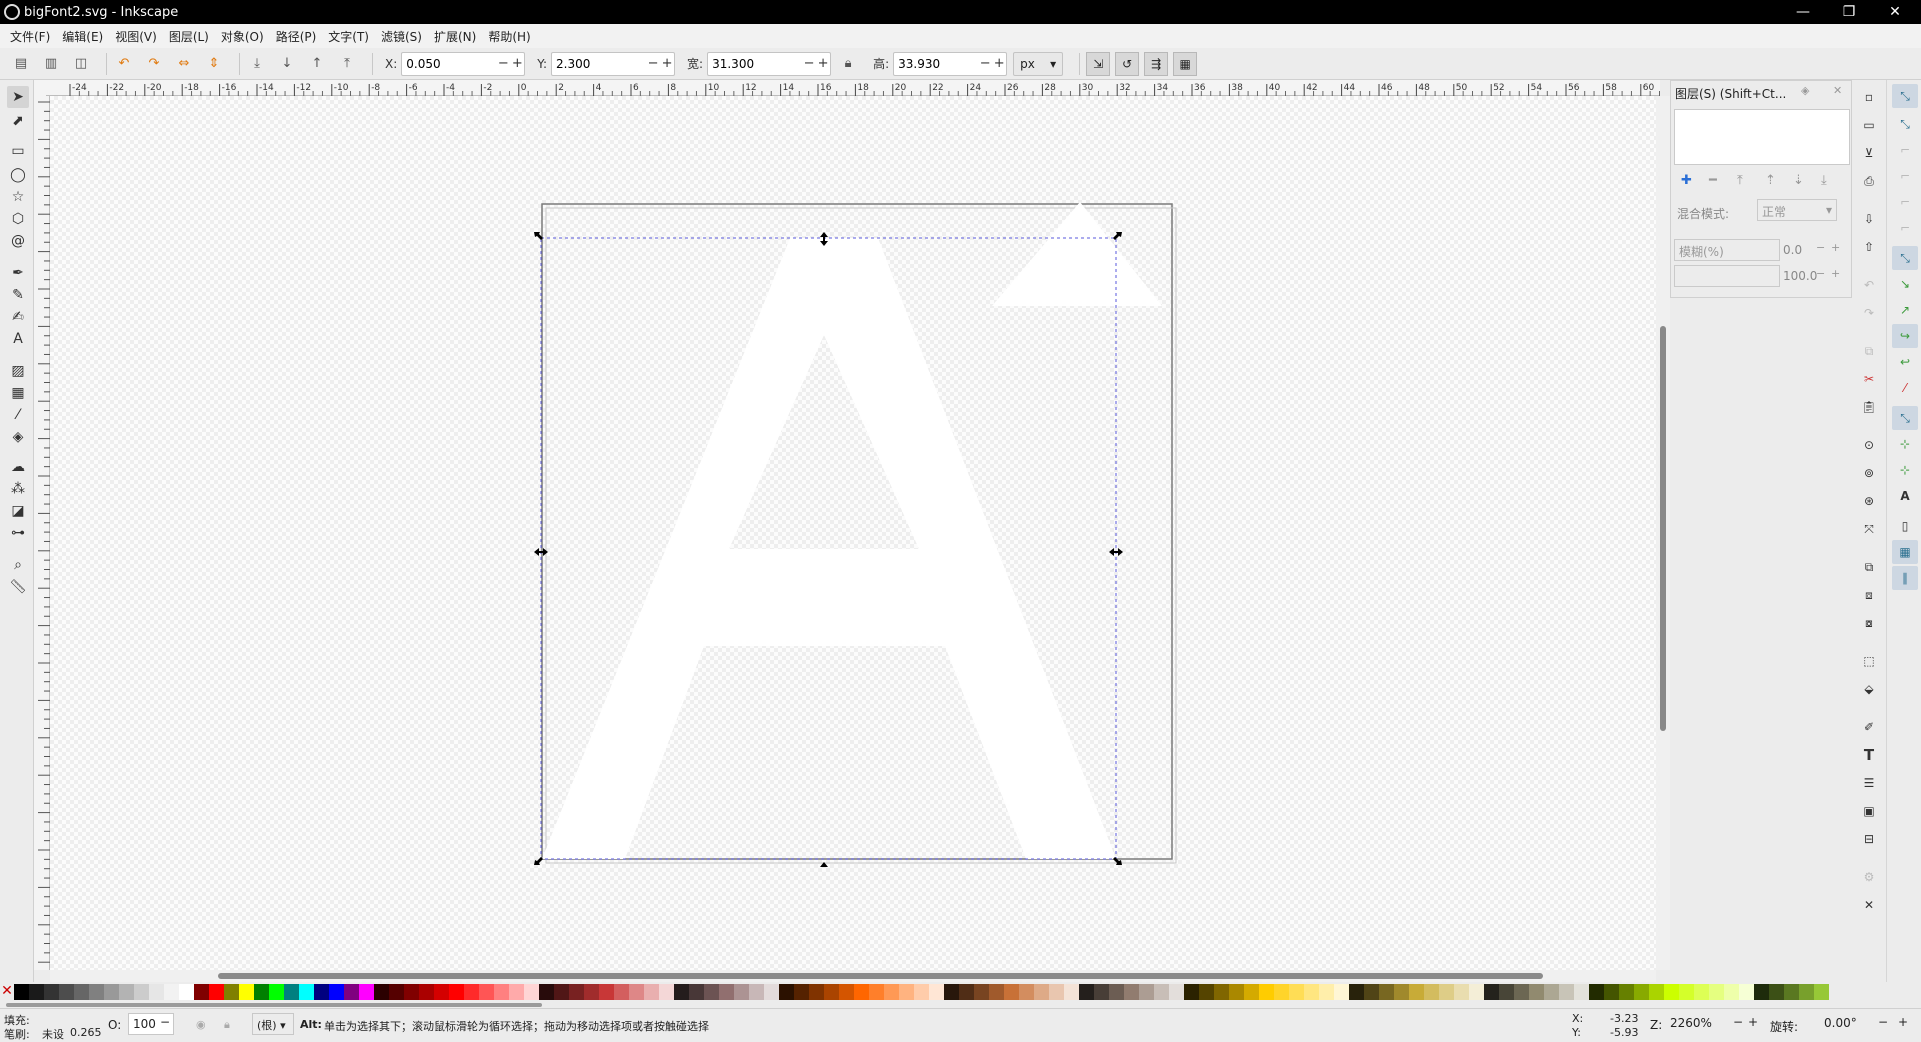  Describe the element at coordinates (18, 317) in the screenshot. I see `calligraphy-tool-icon: ✍` at that location.